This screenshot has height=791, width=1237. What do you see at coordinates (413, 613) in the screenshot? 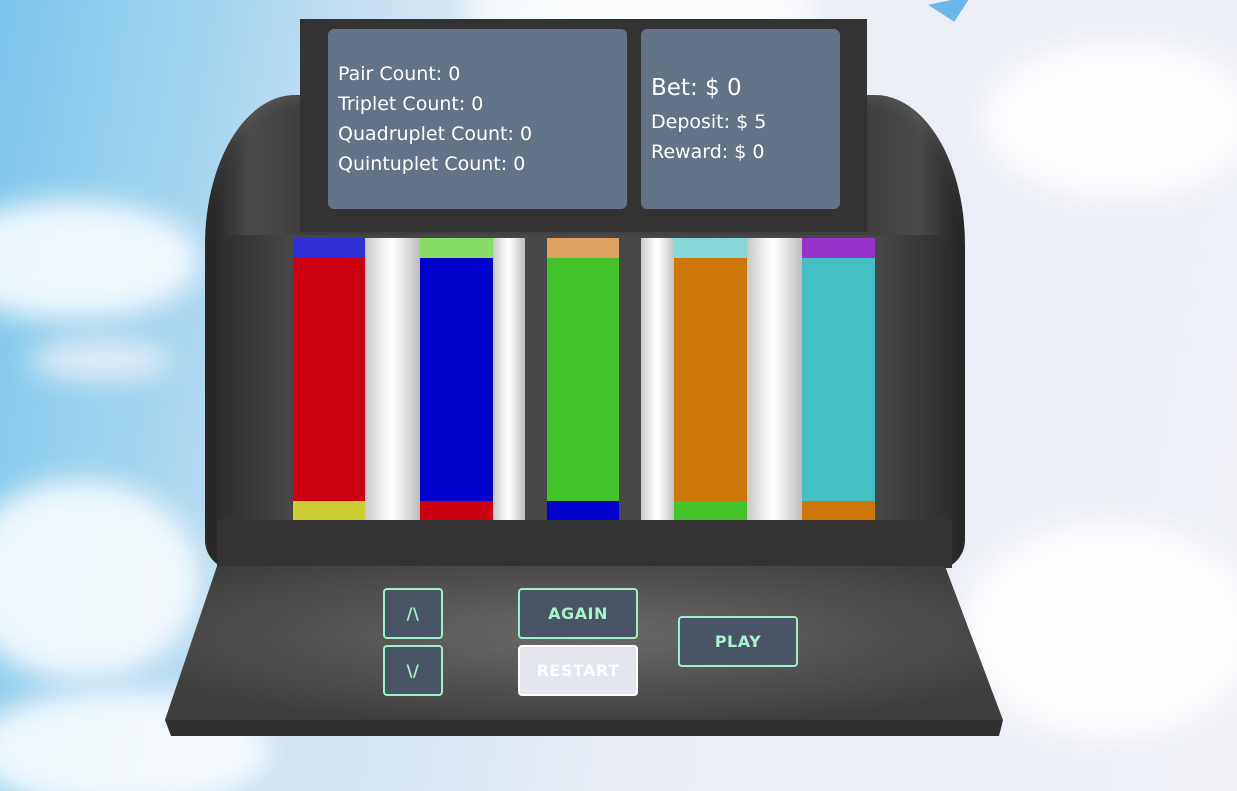
I see `bet-up-button: /\` at bounding box center [413, 613].